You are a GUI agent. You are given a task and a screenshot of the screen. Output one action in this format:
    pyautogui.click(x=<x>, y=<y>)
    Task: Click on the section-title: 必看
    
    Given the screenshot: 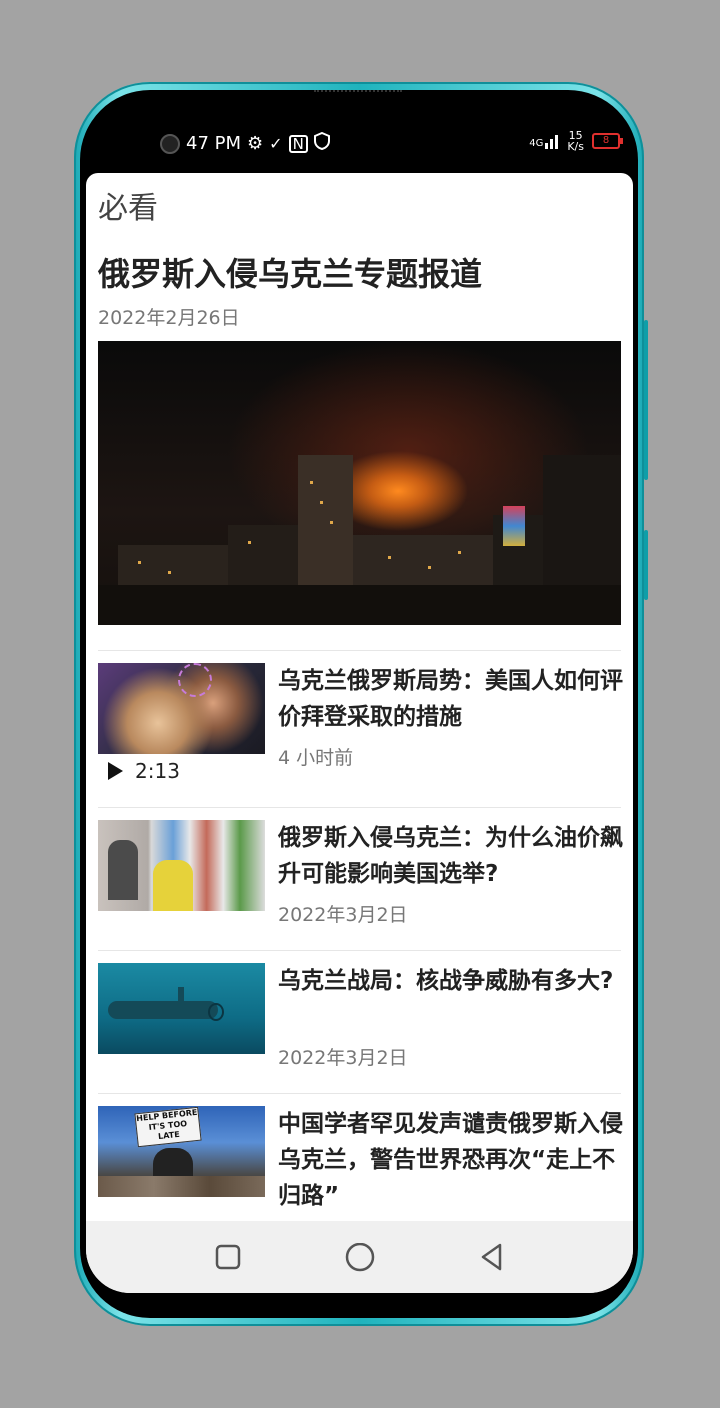 What is the action you would take?
    pyautogui.click(x=128, y=208)
    